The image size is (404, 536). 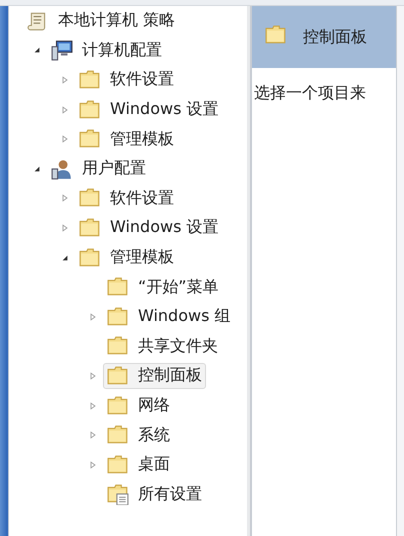 I want to click on tree-item: 共享文件夹, so click(x=162, y=346).